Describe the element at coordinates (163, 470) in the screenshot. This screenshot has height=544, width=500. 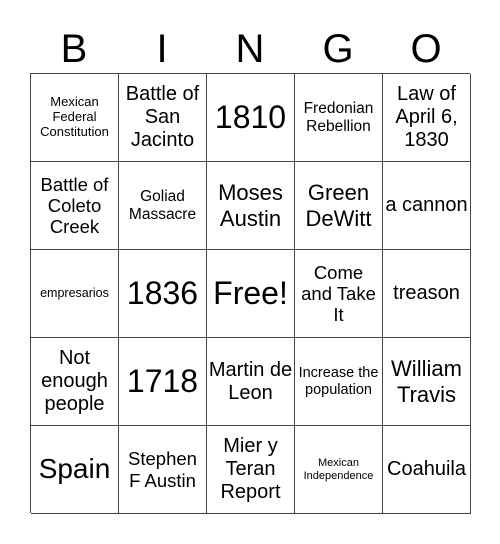
I see `bingo-cell: Stephen F Austin` at that location.